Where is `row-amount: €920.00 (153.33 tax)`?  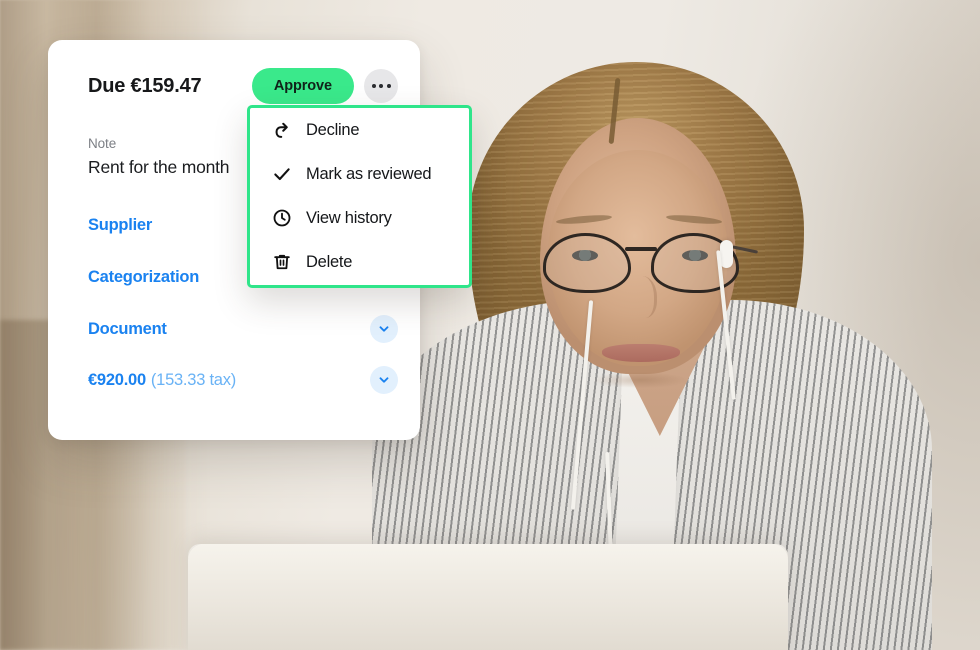 row-amount: €920.00 (153.33 tax) is located at coordinates (243, 380).